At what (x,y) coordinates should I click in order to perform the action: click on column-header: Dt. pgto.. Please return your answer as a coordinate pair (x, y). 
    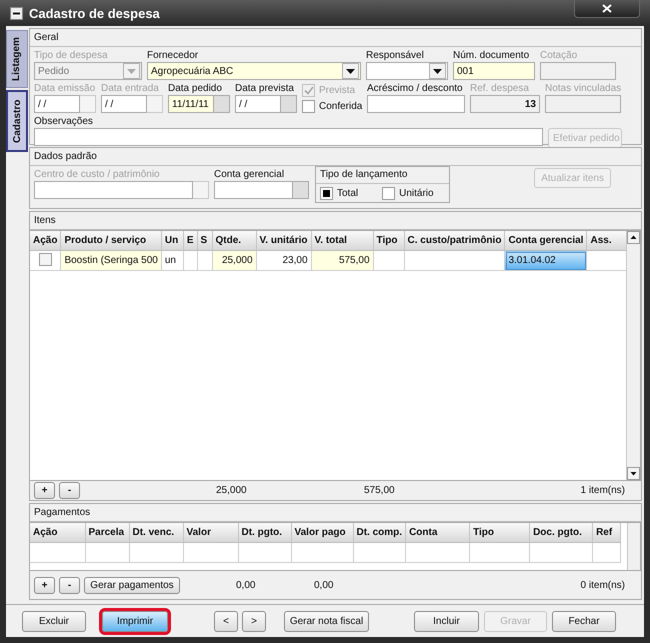
    Looking at the image, I should click on (264, 532).